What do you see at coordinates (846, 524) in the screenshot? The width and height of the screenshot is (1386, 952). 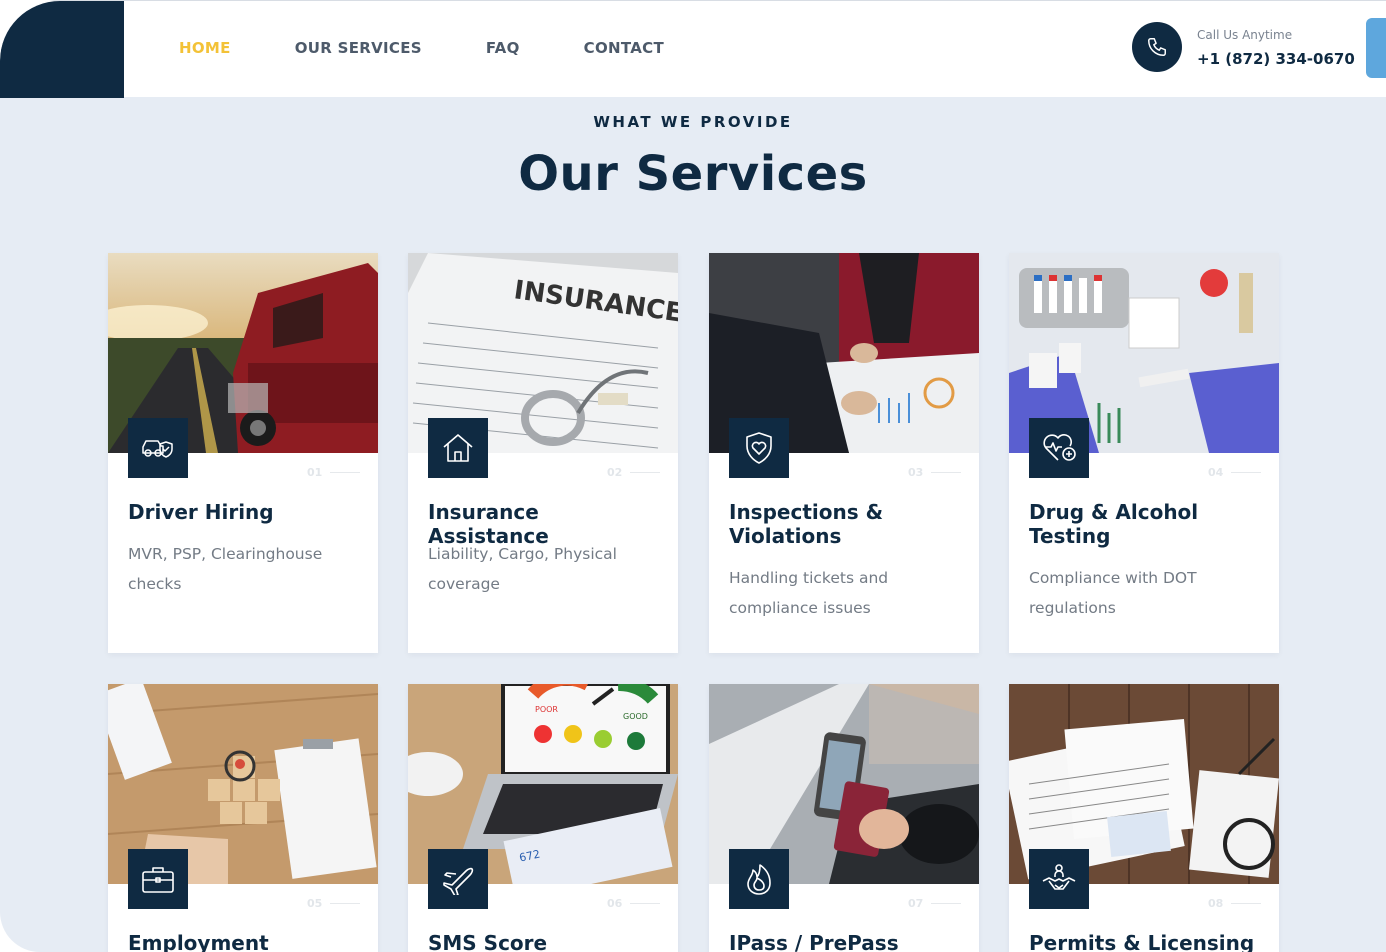 I see `card-title: Inspections & Violations` at bounding box center [846, 524].